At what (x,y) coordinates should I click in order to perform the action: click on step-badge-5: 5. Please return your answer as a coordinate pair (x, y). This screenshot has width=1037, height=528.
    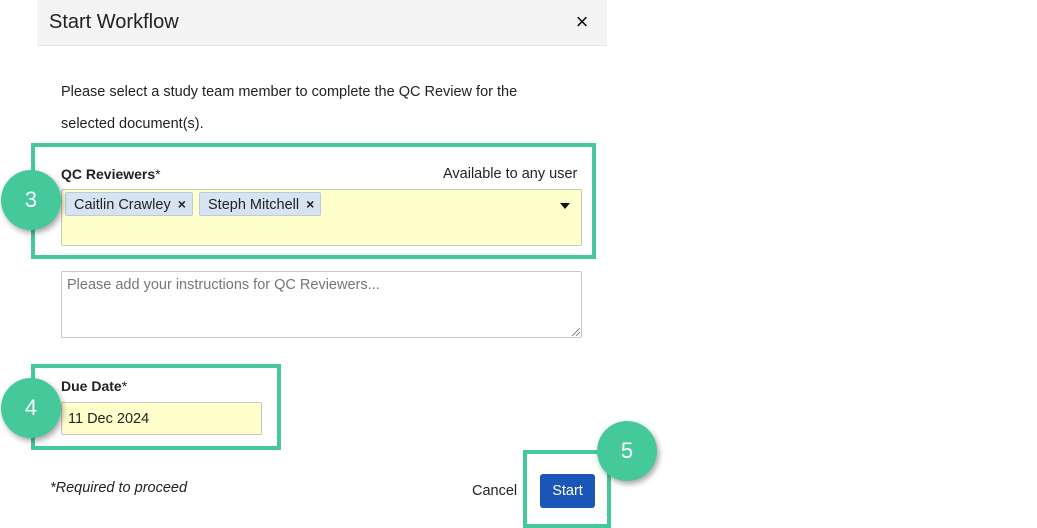
    Looking at the image, I should click on (627, 451).